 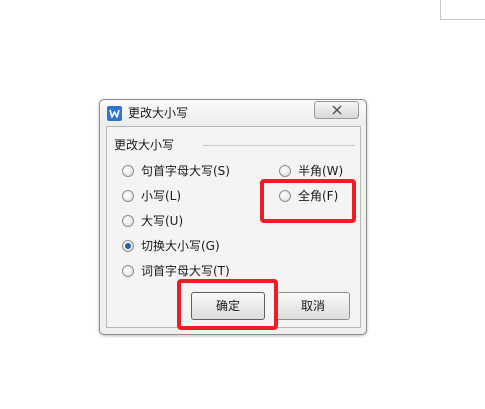 I want to click on option-label: 句首字母大写(S), so click(x=185, y=171).